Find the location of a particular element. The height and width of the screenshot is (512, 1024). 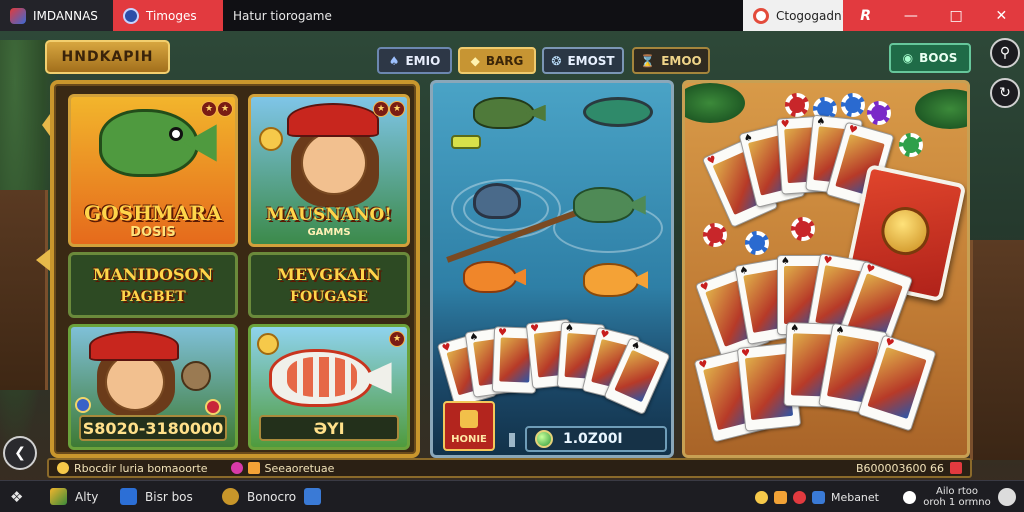

brand-badge: HNDKAPIH is located at coordinates (107, 57).